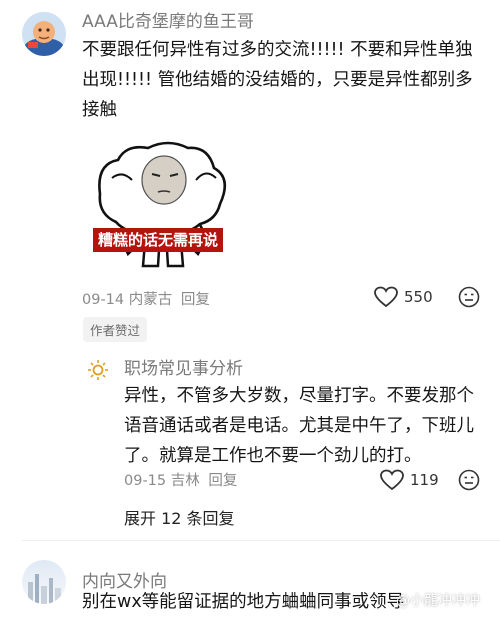 The width and height of the screenshot is (500, 617). What do you see at coordinates (179, 517) in the screenshot?
I see `expand-replies-button: 展开 12 条回复` at bounding box center [179, 517].